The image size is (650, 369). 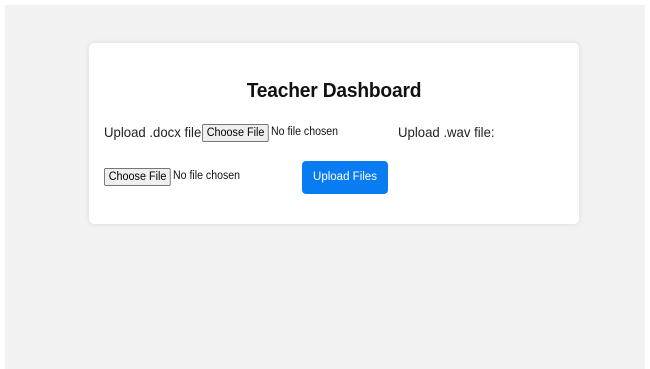 I want to click on wav-file-status: No file chosen, so click(x=207, y=176).